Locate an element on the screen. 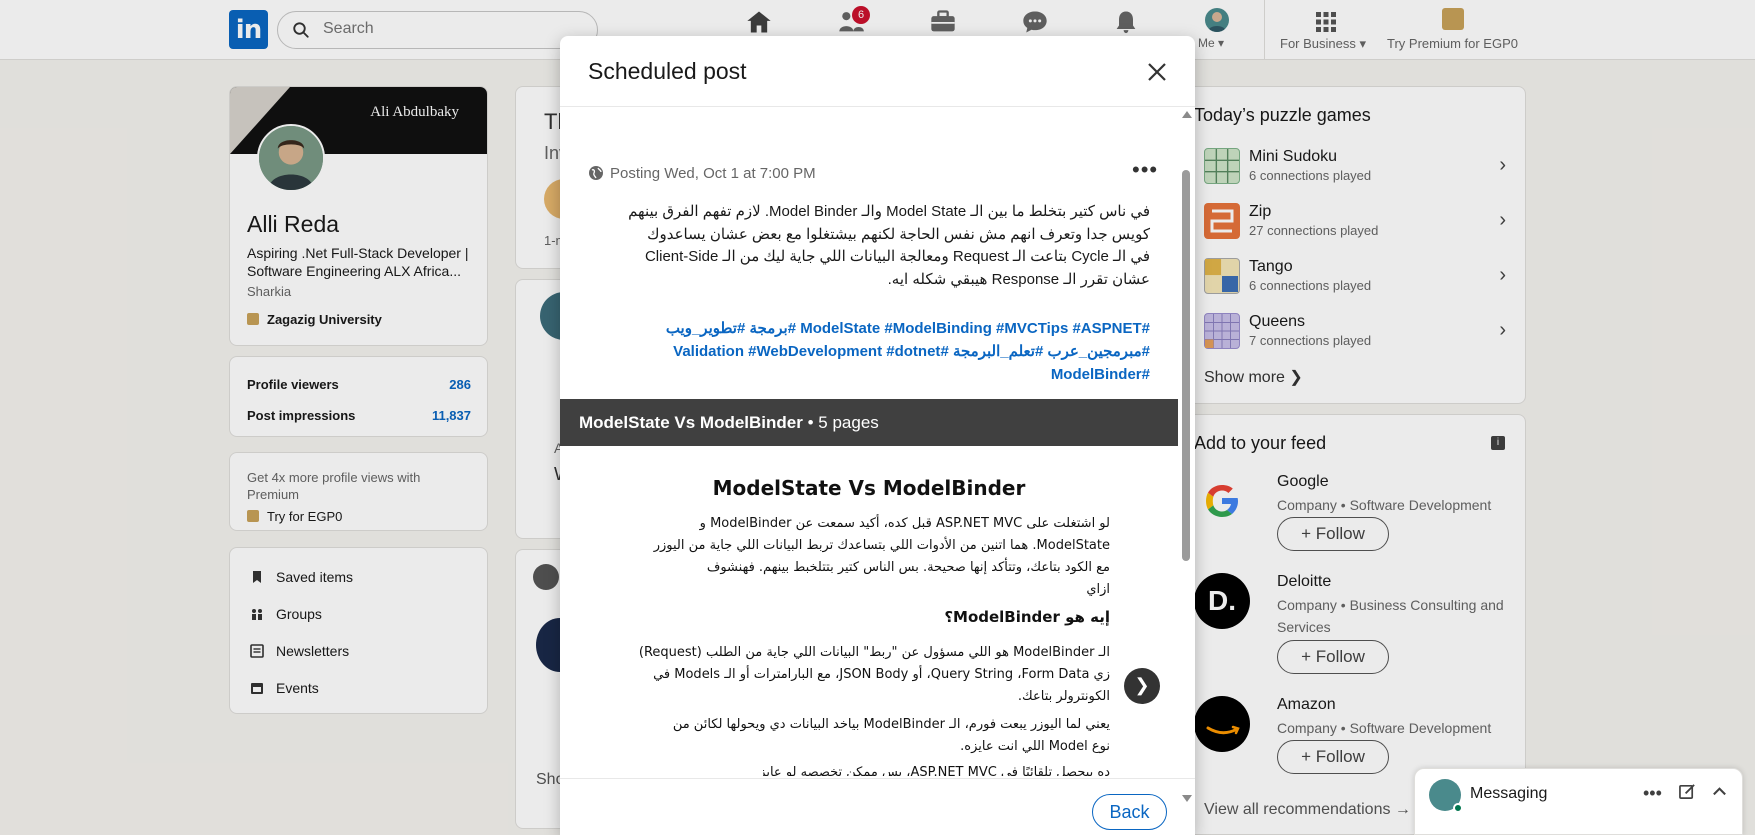  next-page-button: ❯ is located at coordinates (1142, 686).